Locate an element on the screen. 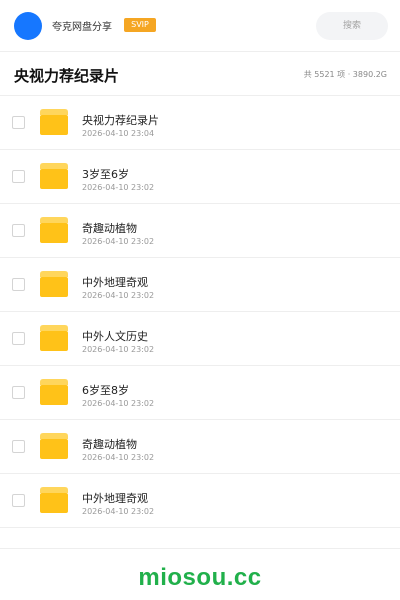 Image resolution: width=400 pixels, height=600 pixels. item-name: 央视力荐纪录片 is located at coordinates (120, 120).